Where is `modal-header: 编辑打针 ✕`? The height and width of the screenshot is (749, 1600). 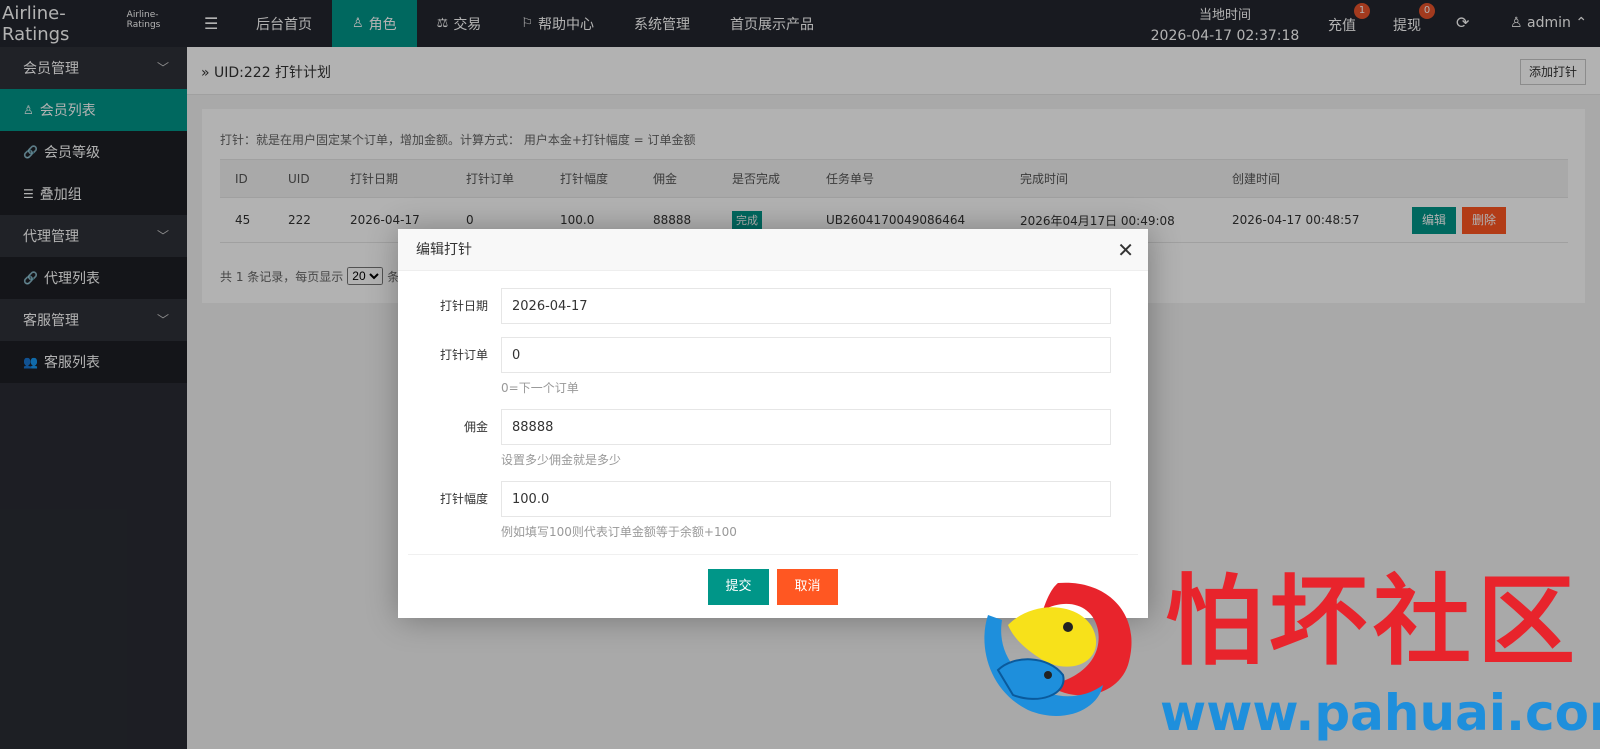
modal-header: 编辑打针 ✕ is located at coordinates (773, 250).